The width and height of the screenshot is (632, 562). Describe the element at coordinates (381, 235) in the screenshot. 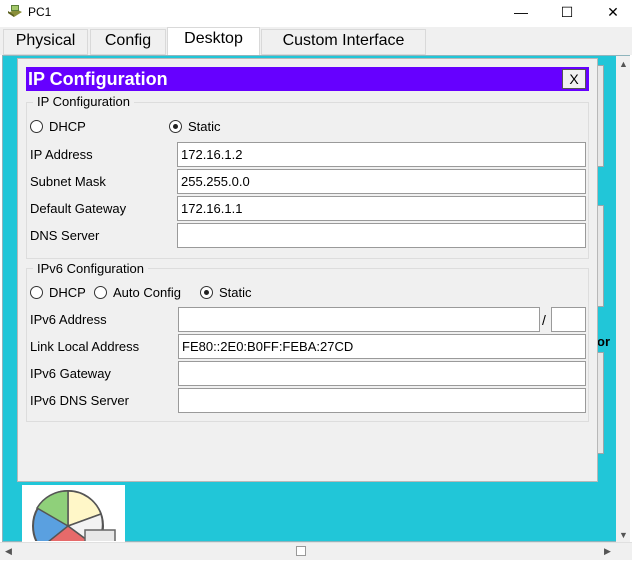

I see `dns-server-field` at that location.